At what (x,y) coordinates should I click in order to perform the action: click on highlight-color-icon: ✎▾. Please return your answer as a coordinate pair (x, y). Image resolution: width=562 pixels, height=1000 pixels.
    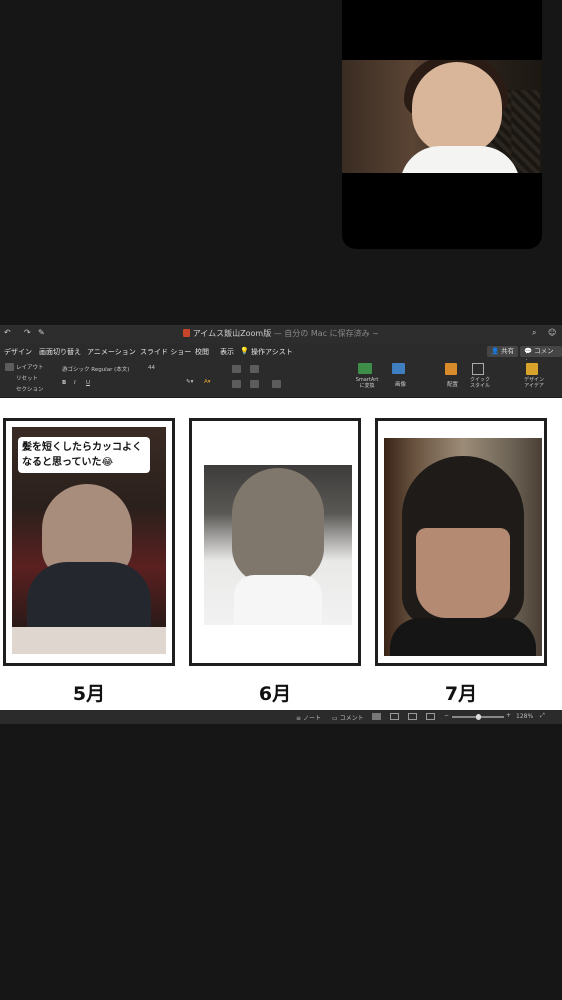
    Looking at the image, I should click on (189, 382).